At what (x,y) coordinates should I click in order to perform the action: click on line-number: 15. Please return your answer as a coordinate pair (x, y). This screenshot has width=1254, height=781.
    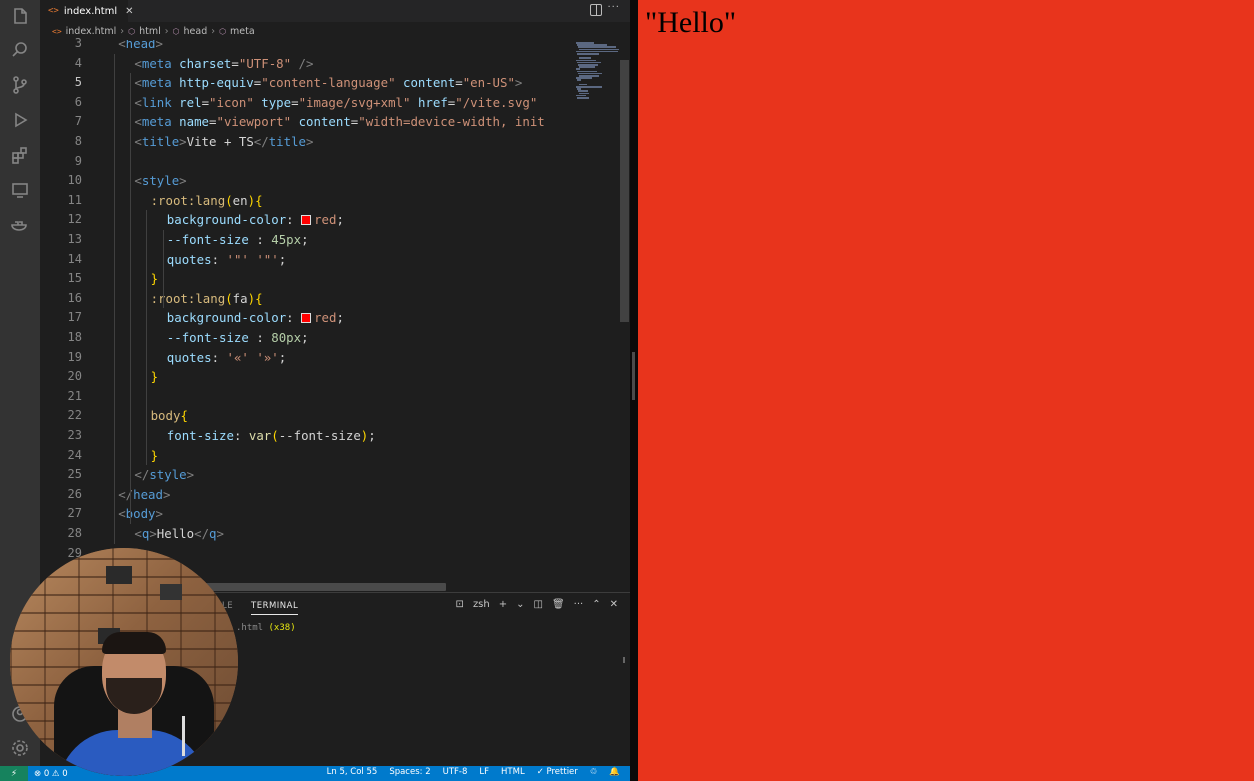
    Looking at the image, I should click on (61, 279).